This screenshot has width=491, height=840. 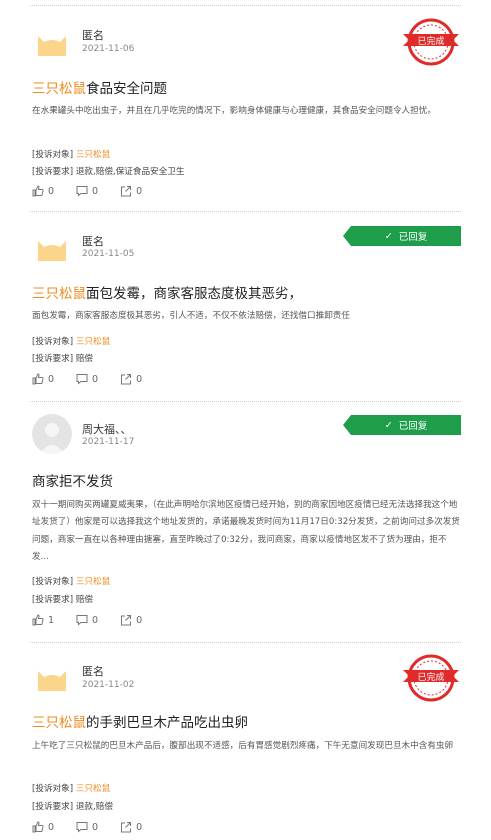 What do you see at coordinates (194, 294) in the screenshot?
I see `title-text: 面包发霉，商家客服态度极其恶劣，` at bounding box center [194, 294].